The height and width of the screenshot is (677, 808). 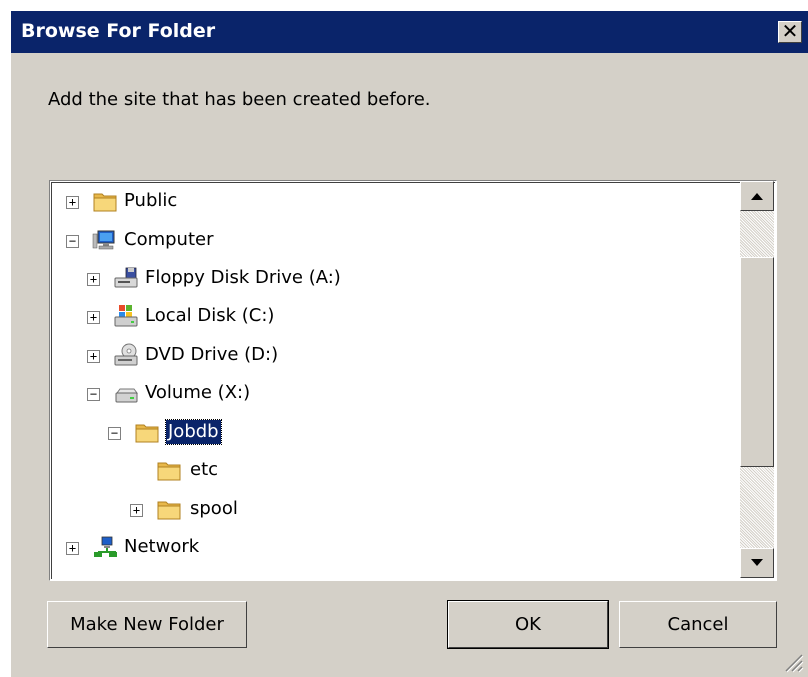 I want to click on arrow-down-icon, so click(x=757, y=562).